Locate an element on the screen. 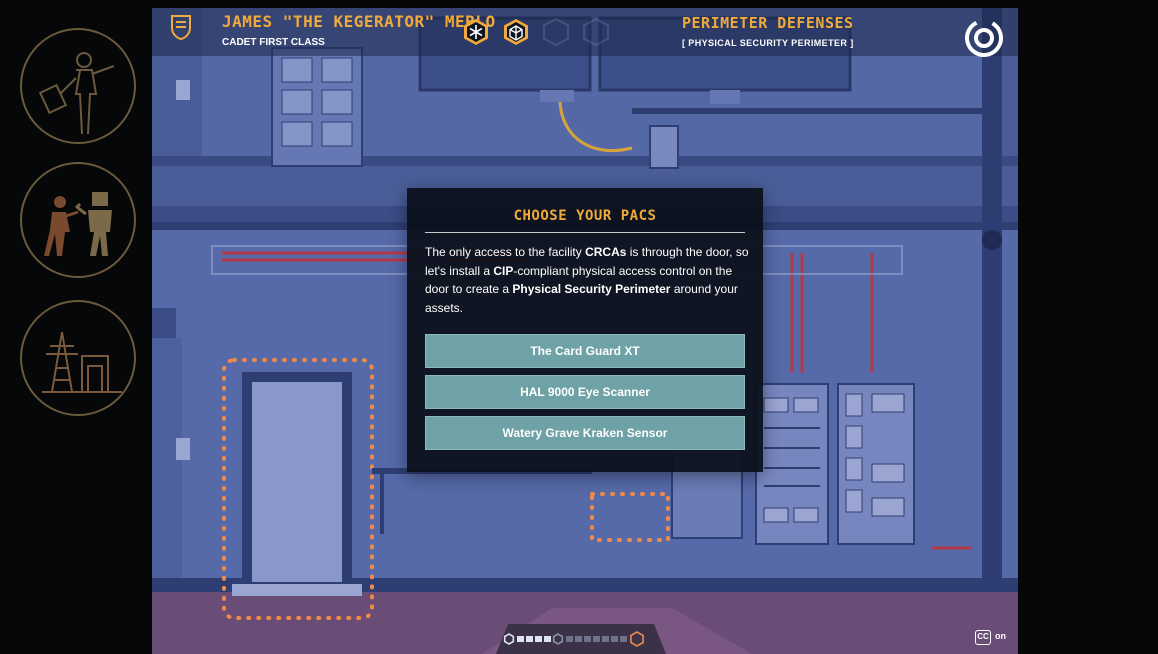  cc-state-label: on is located at coordinates (1000, 636).